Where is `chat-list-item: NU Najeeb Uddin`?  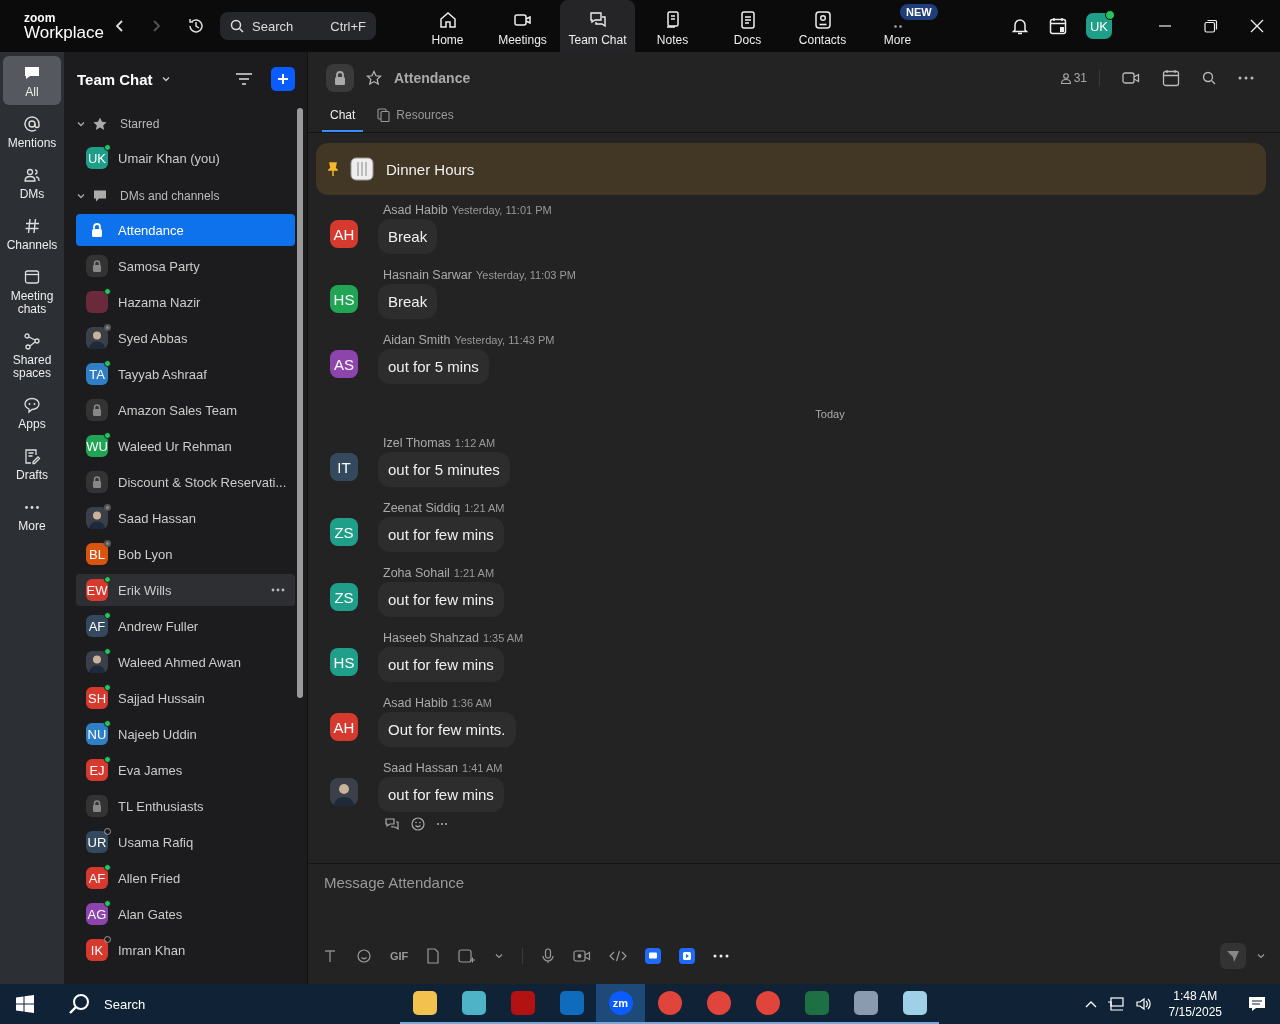 chat-list-item: NU Najeeb Uddin is located at coordinates (185, 734).